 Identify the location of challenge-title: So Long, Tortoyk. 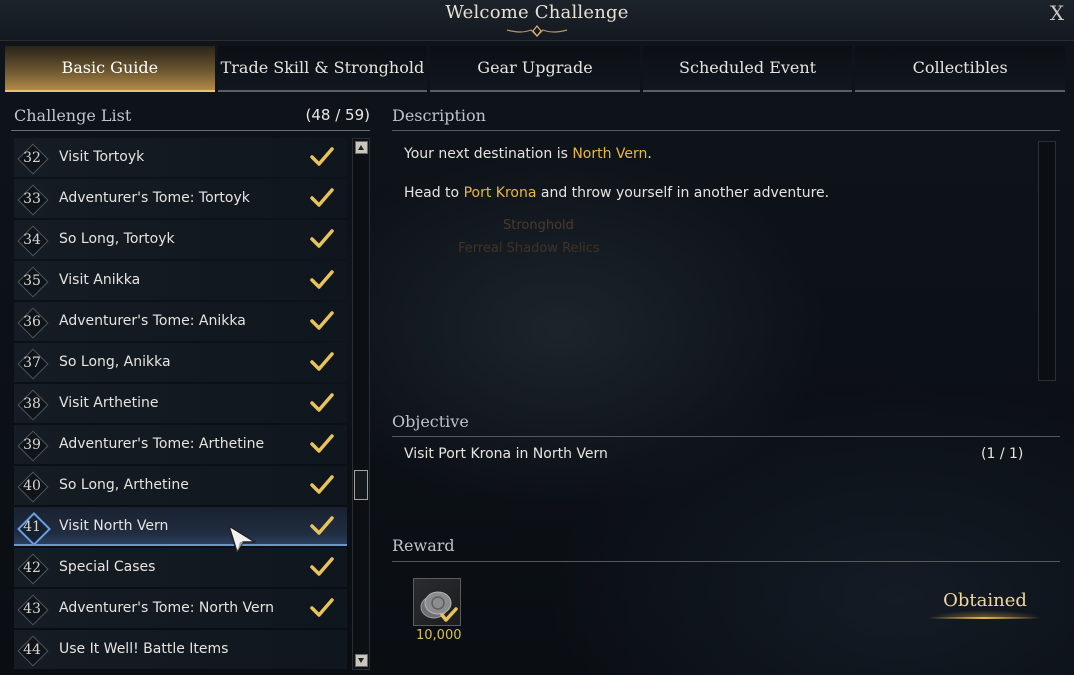
(117, 239).